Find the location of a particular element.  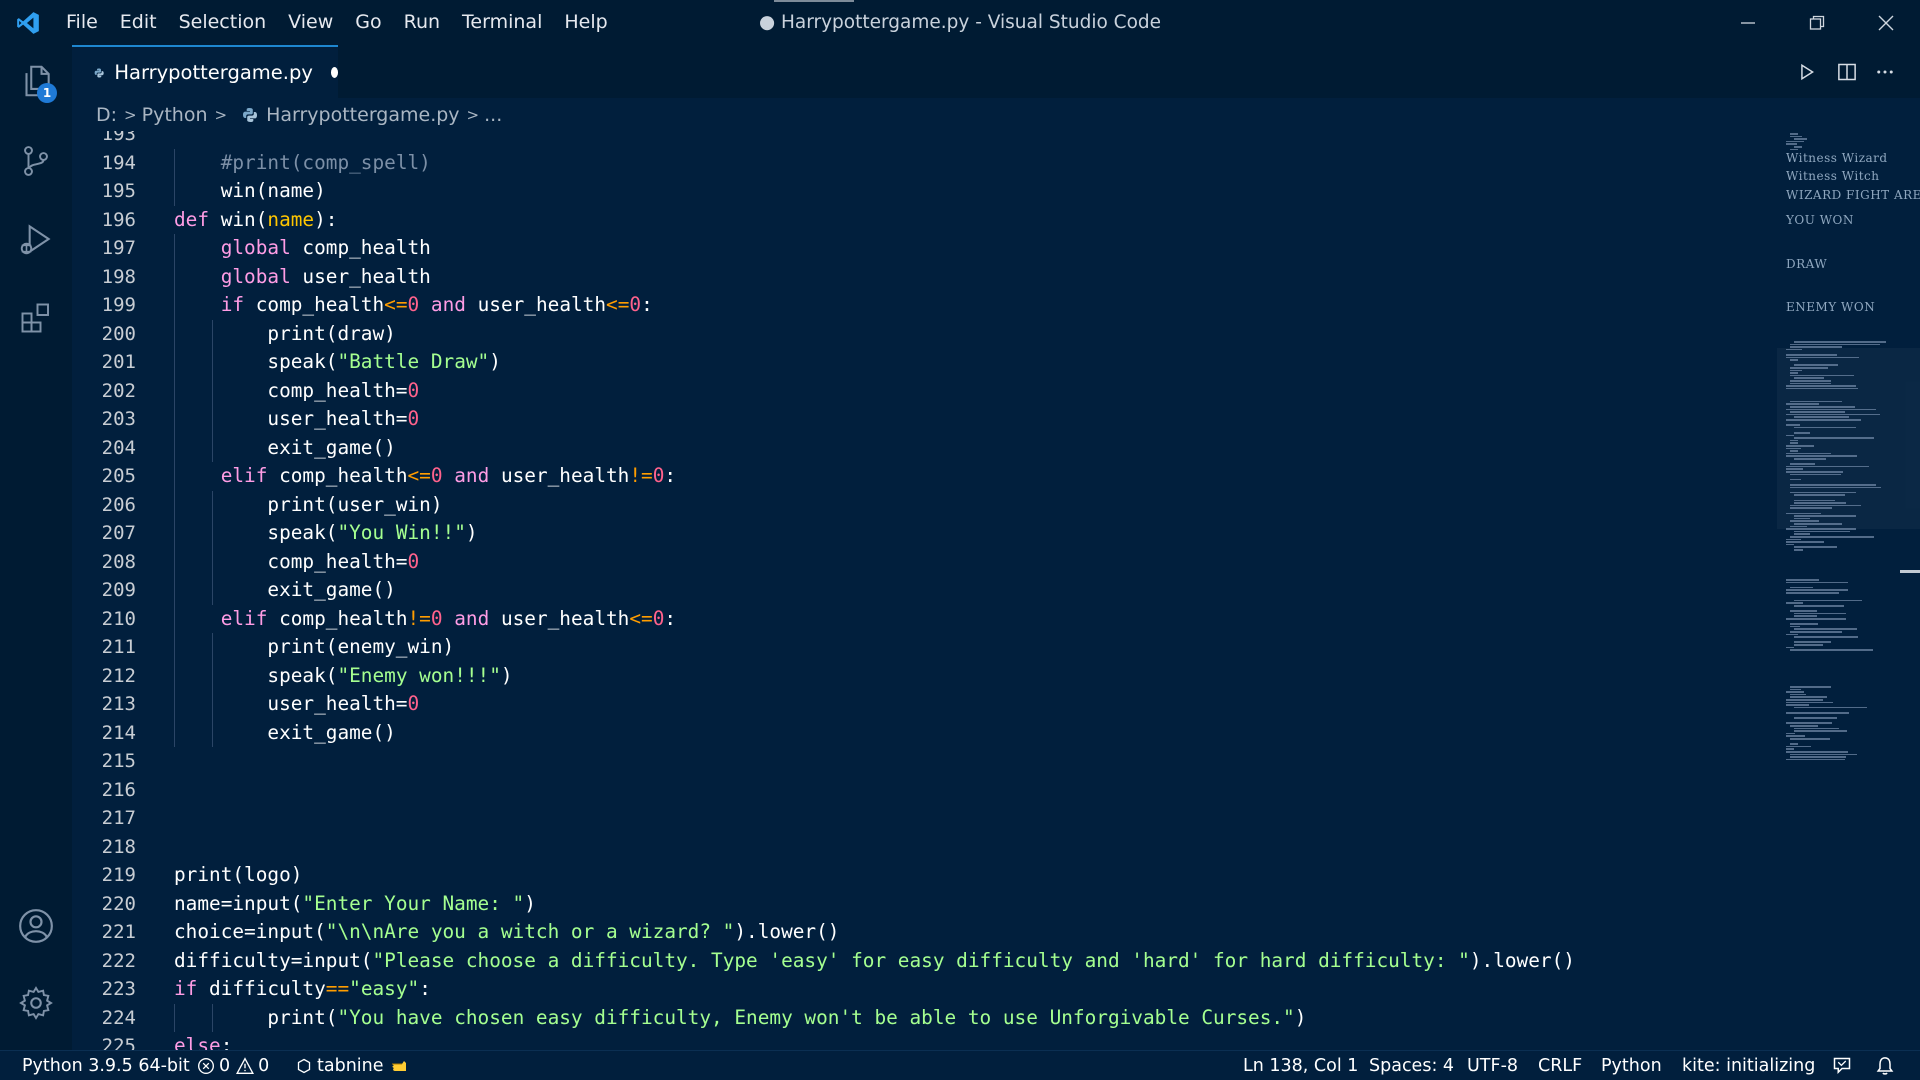

code-line: 201 speak("Battle Draw") is located at coordinates (924, 362).